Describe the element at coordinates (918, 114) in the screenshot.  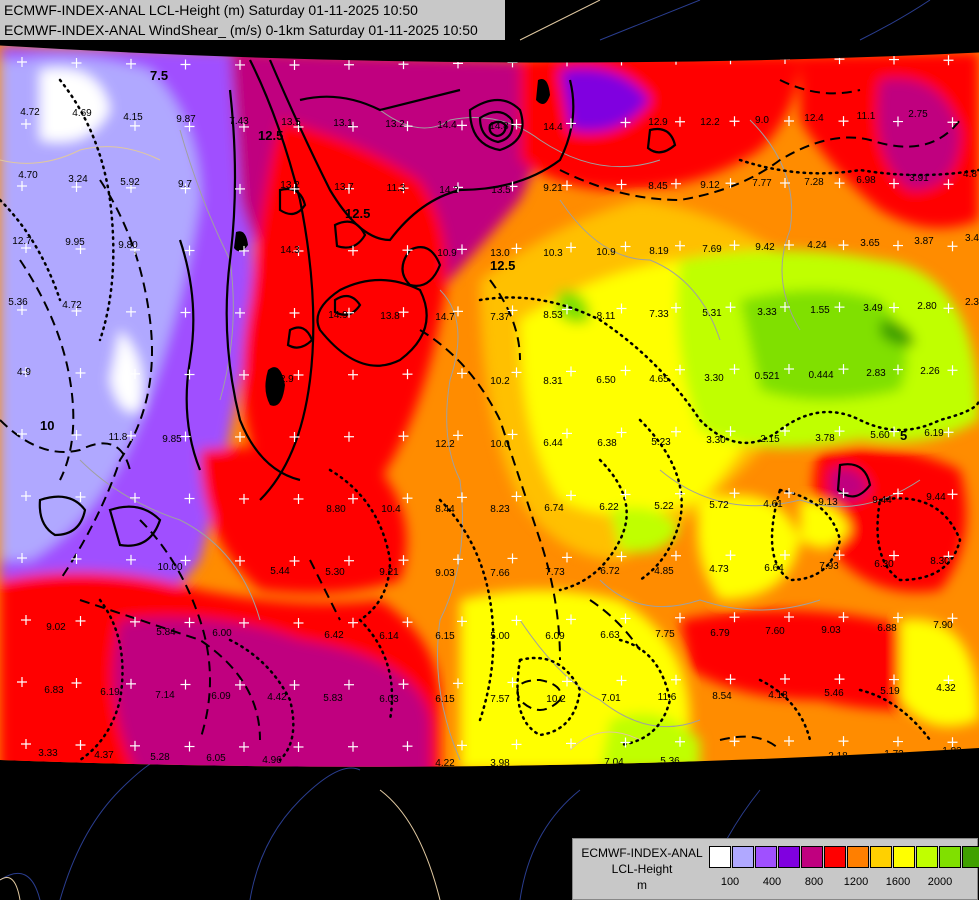
I see `map-value-label: 2.75` at that location.